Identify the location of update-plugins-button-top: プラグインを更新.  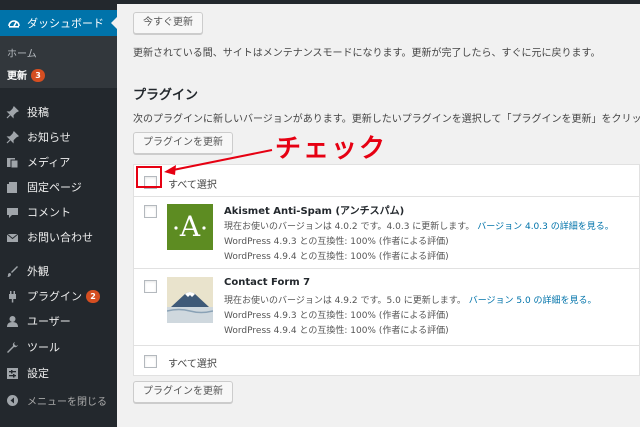
(183, 143).